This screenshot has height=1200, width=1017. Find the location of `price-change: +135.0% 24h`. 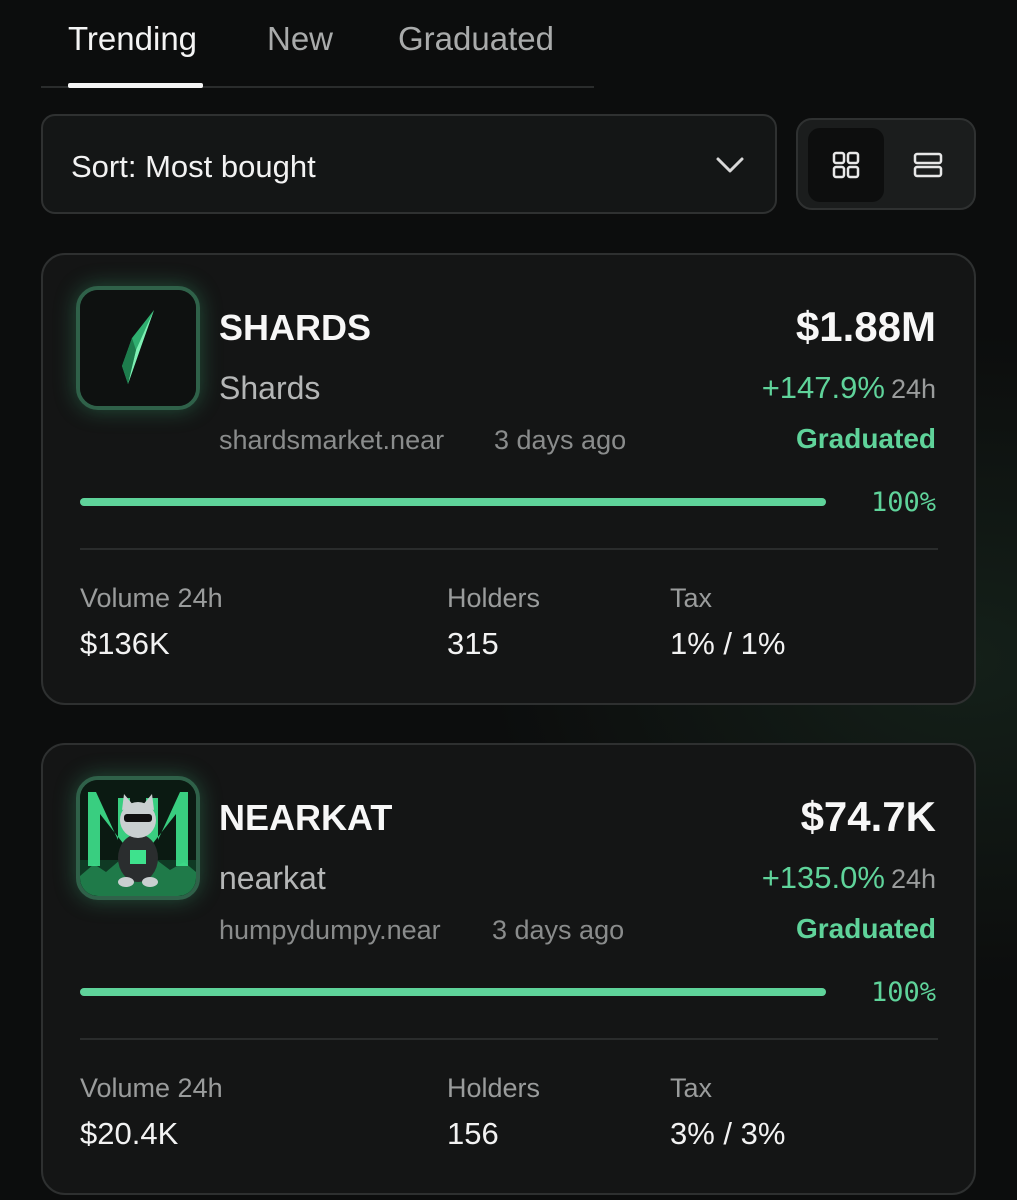

price-change: +135.0% 24h is located at coordinates (849, 878).